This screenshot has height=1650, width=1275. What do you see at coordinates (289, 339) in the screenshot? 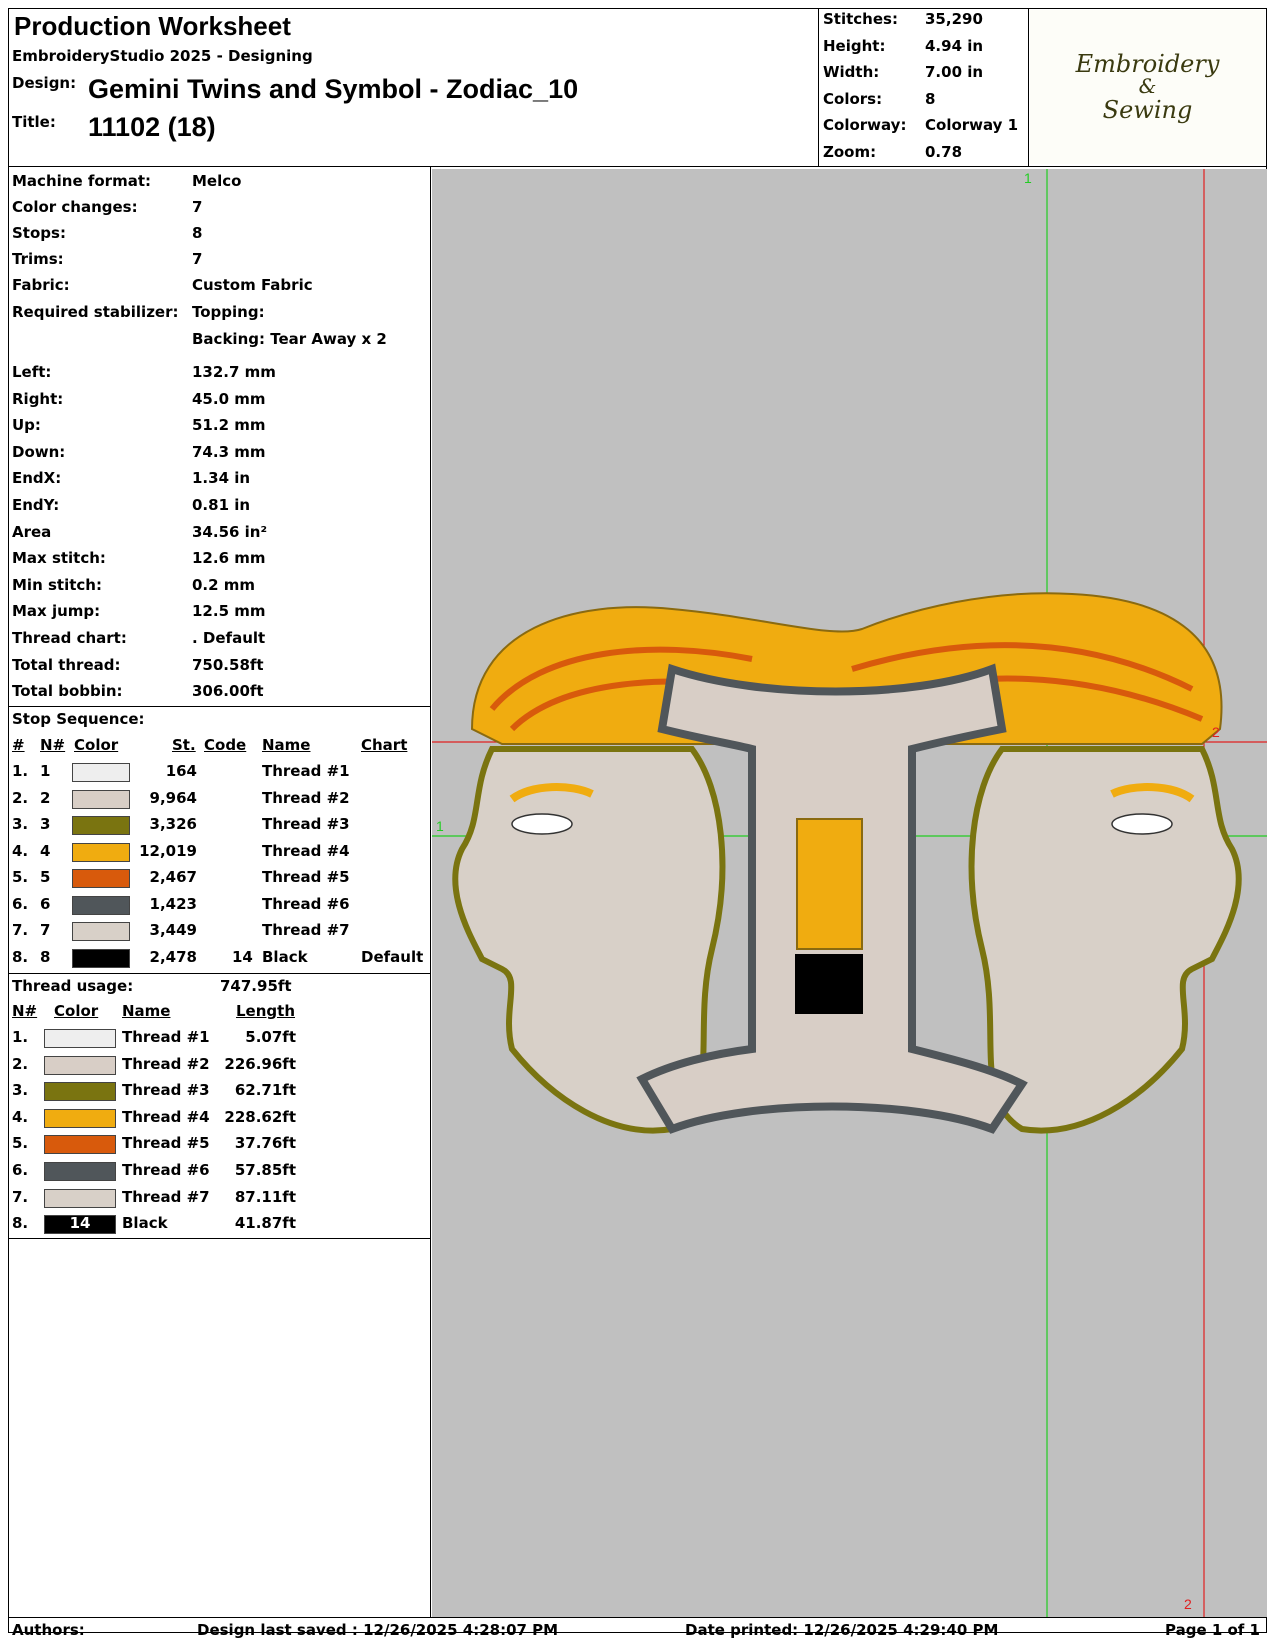
I see `detail-value: Backing: Tear Away x 2` at bounding box center [289, 339].